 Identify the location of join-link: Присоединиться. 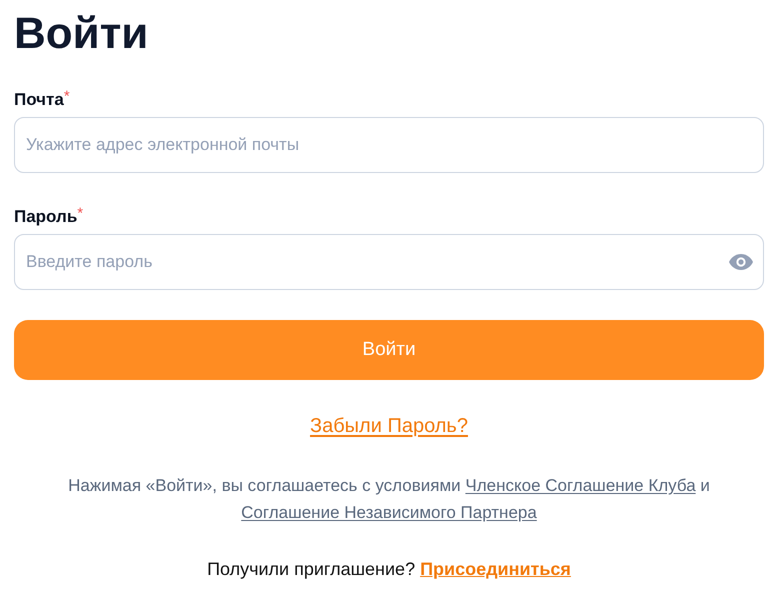
(495, 569).